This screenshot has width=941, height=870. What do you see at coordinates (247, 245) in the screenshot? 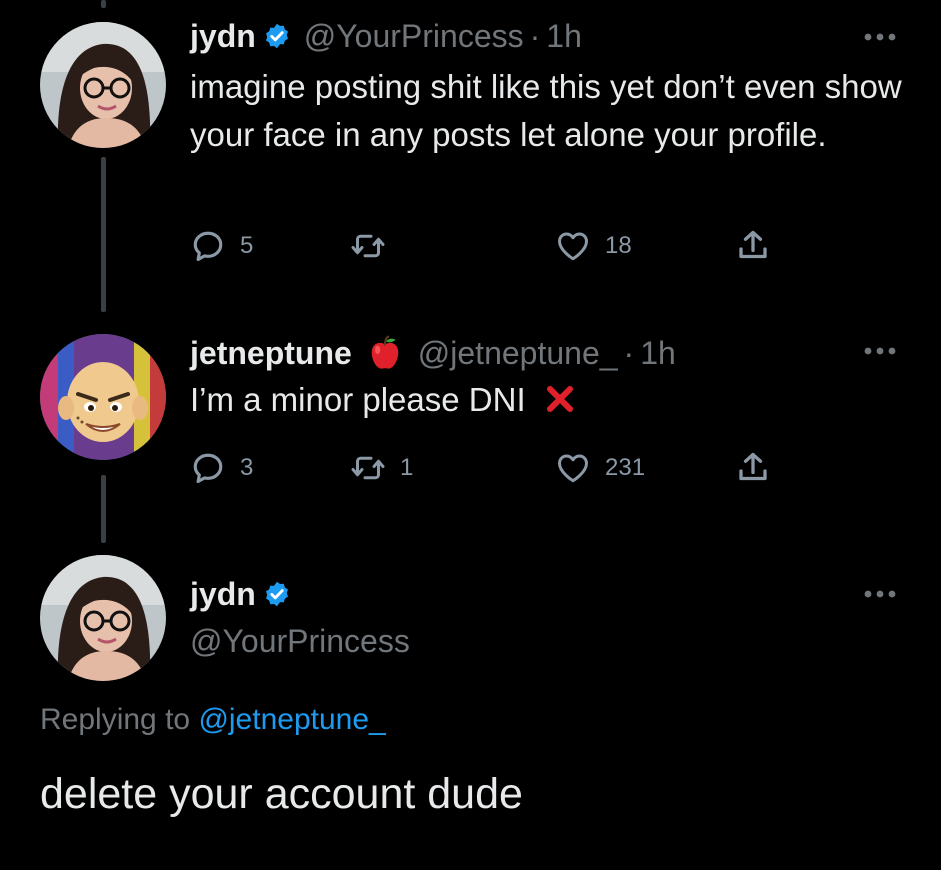
I see `reply-count: 5` at bounding box center [247, 245].